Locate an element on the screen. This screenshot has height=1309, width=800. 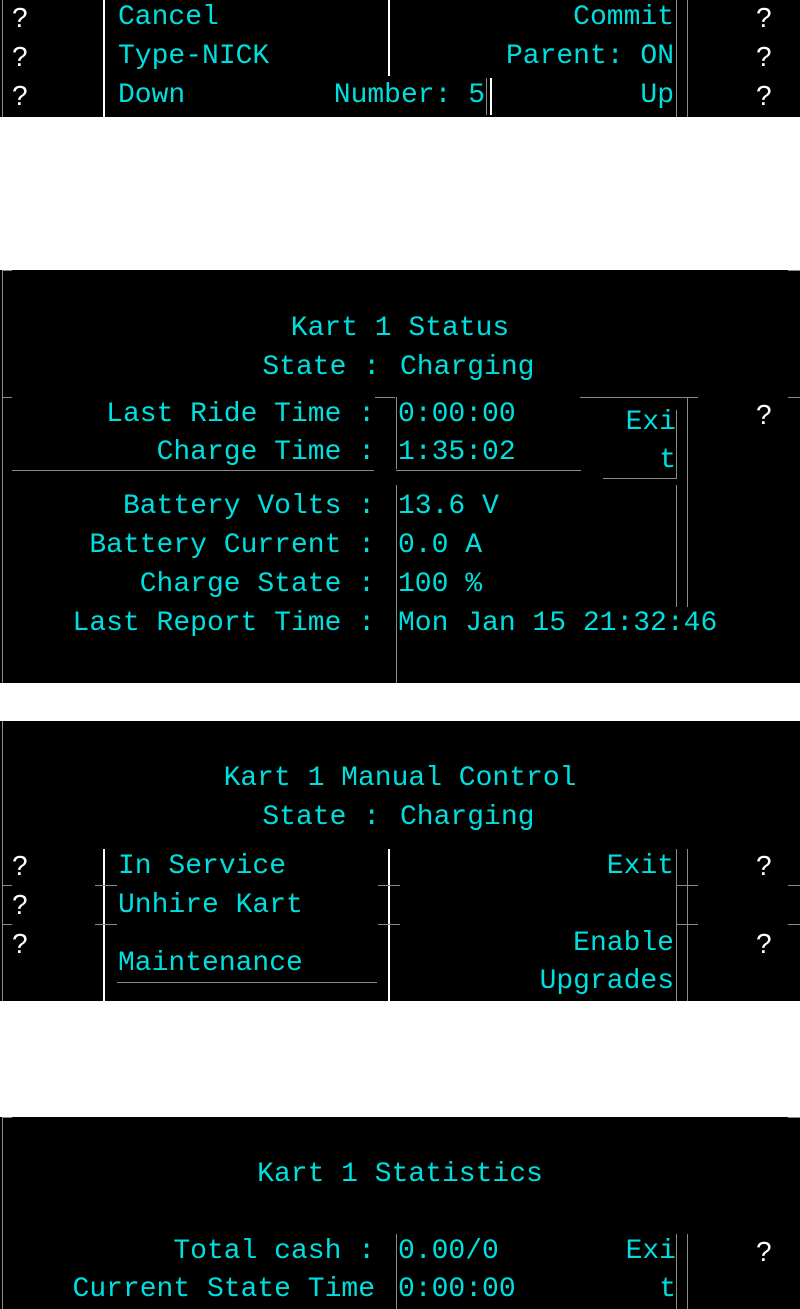
down-button: Down is located at coordinates (151, 96).